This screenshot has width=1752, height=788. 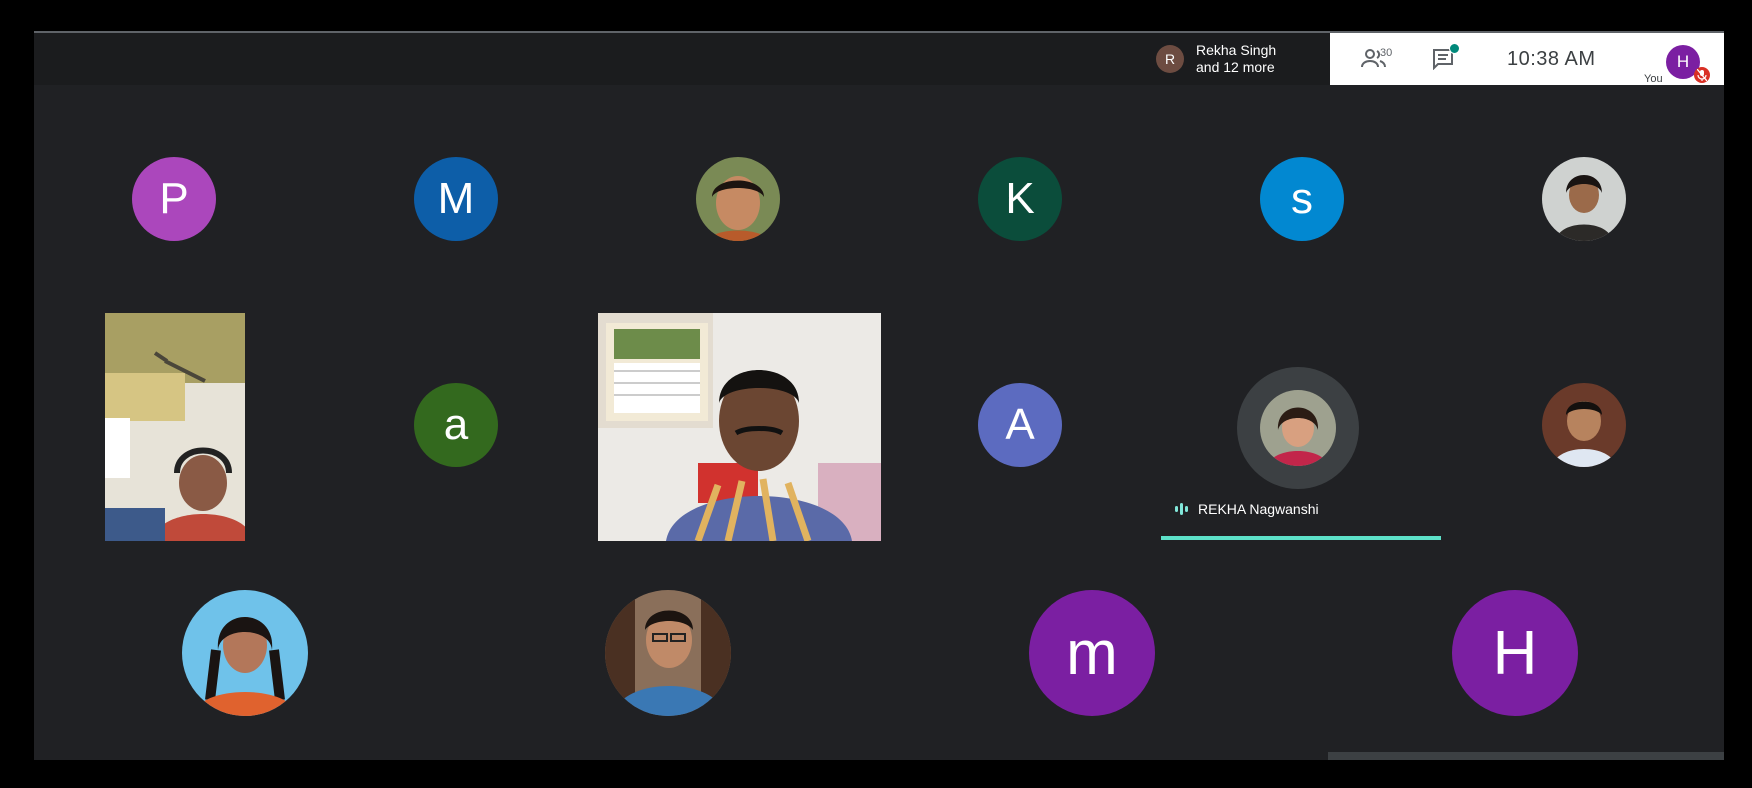 I want to click on participant-tile-m: M, so click(x=456, y=199).